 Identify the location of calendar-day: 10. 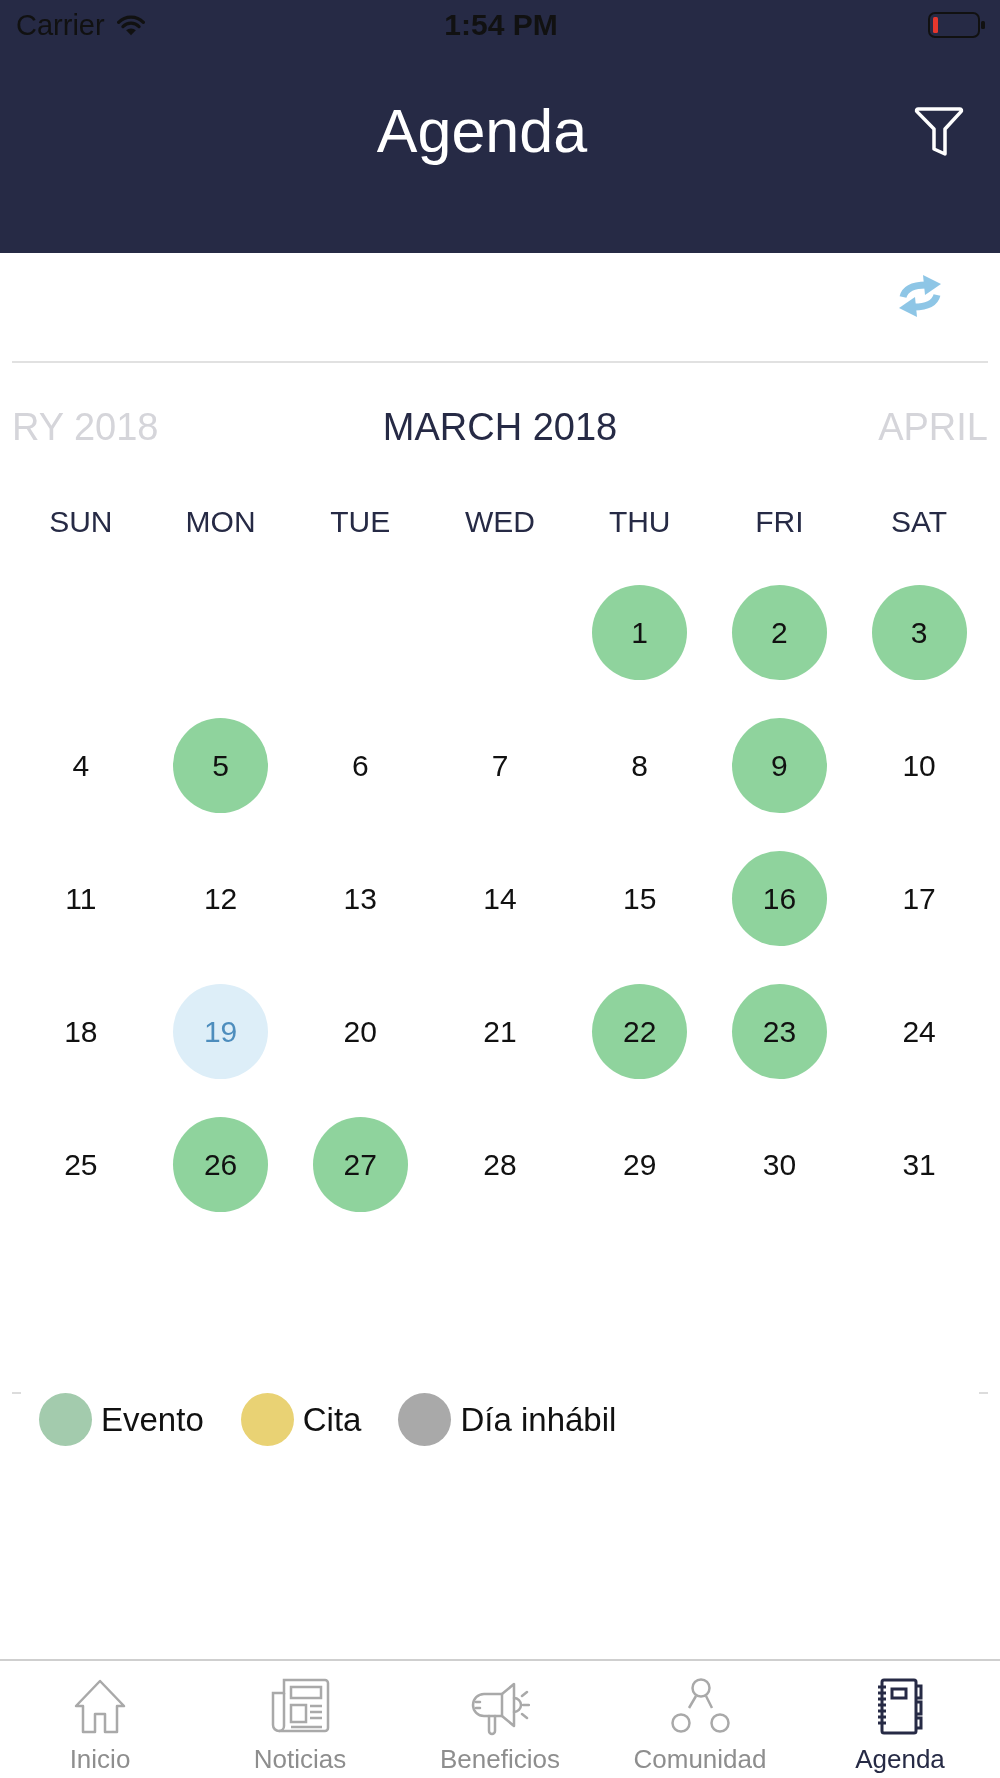
(919, 765).